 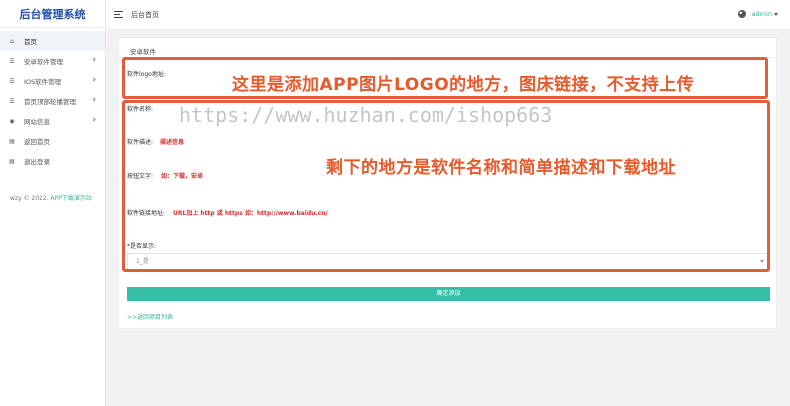 What do you see at coordinates (37, 122) in the screenshot?
I see `sidebar-item-label: 网站信息` at bounding box center [37, 122].